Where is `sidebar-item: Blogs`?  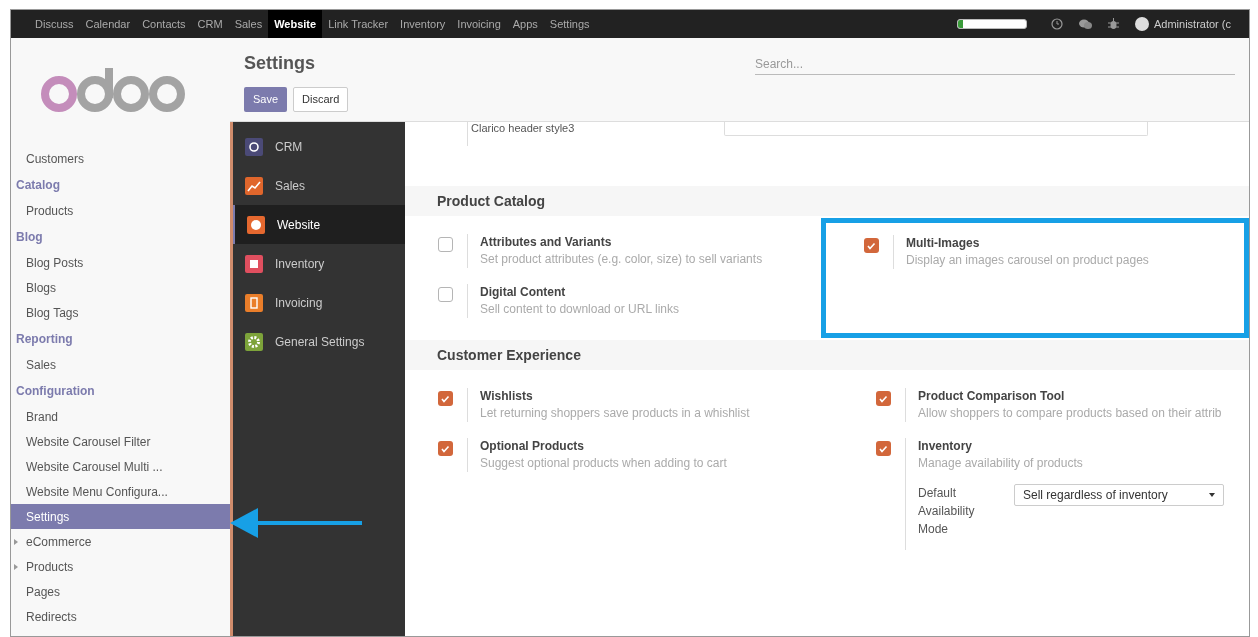
sidebar-item: Blogs is located at coordinates (120, 287).